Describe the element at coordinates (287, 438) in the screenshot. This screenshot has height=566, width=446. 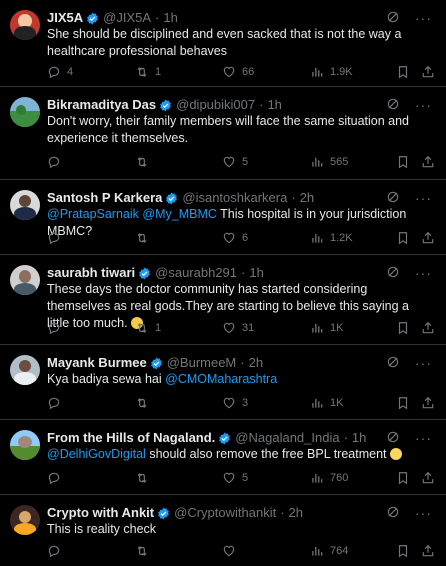
I see `handle: @Nagaland_India` at that location.